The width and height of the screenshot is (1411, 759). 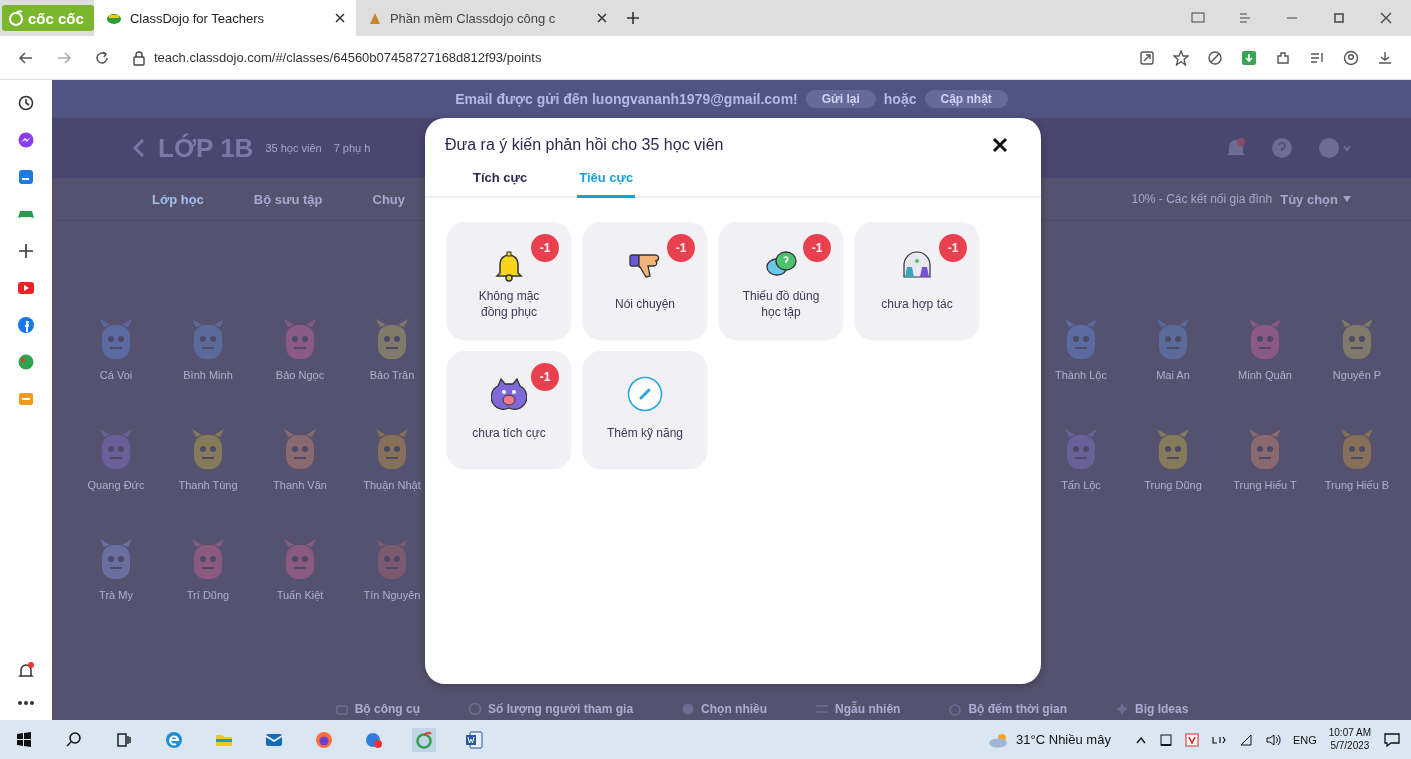 What do you see at coordinates (374, 18) in the screenshot?
I see `cake-icon` at bounding box center [374, 18].